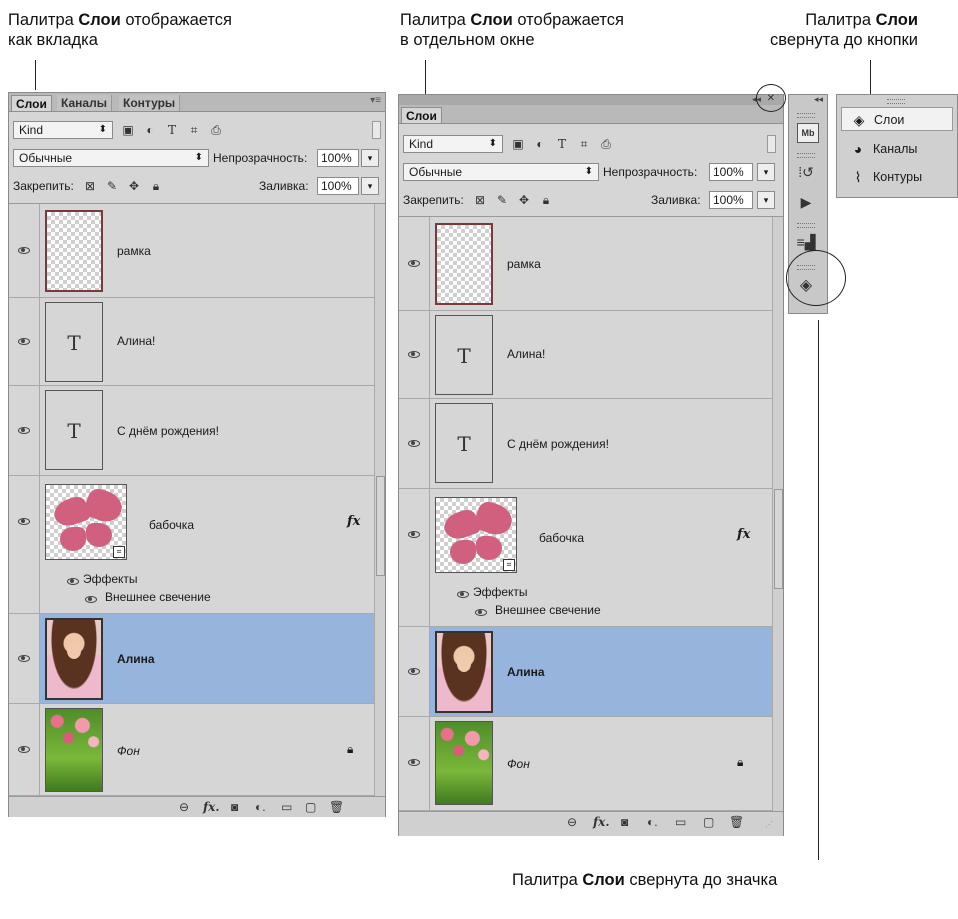 The width and height of the screenshot is (958, 919). What do you see at coordinates (806, 202) in the screenshot?
I see `actions-icon: ▶` at bounding box center [806, 202].